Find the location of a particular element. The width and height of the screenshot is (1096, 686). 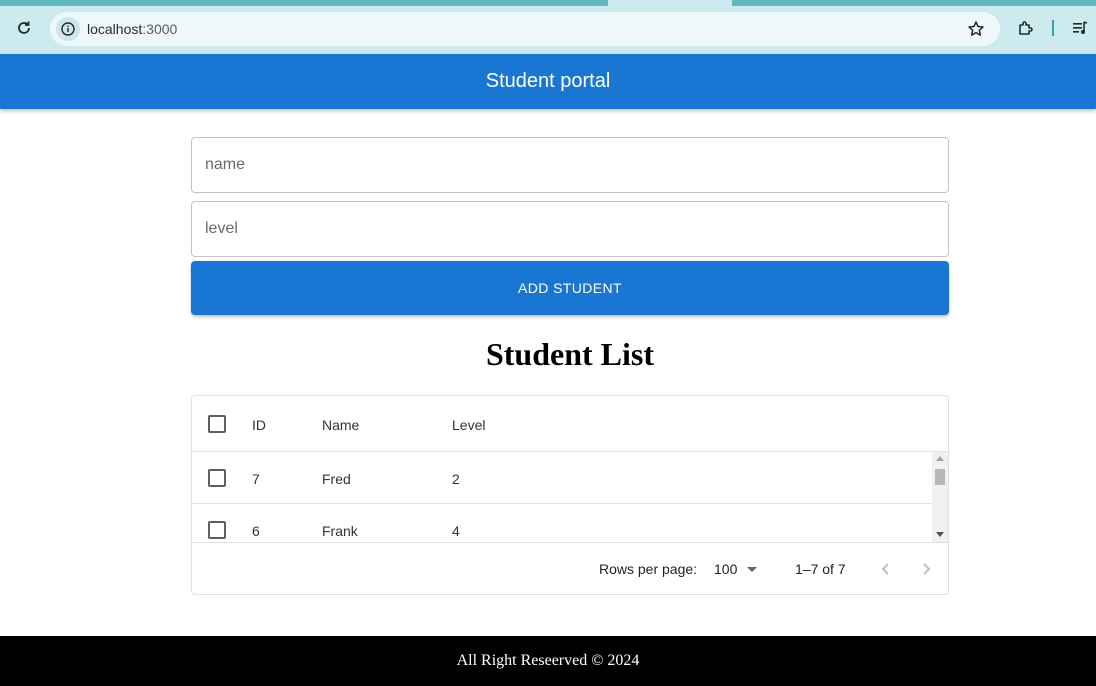

column-header-name: Name is located at coordinates (340, 425).